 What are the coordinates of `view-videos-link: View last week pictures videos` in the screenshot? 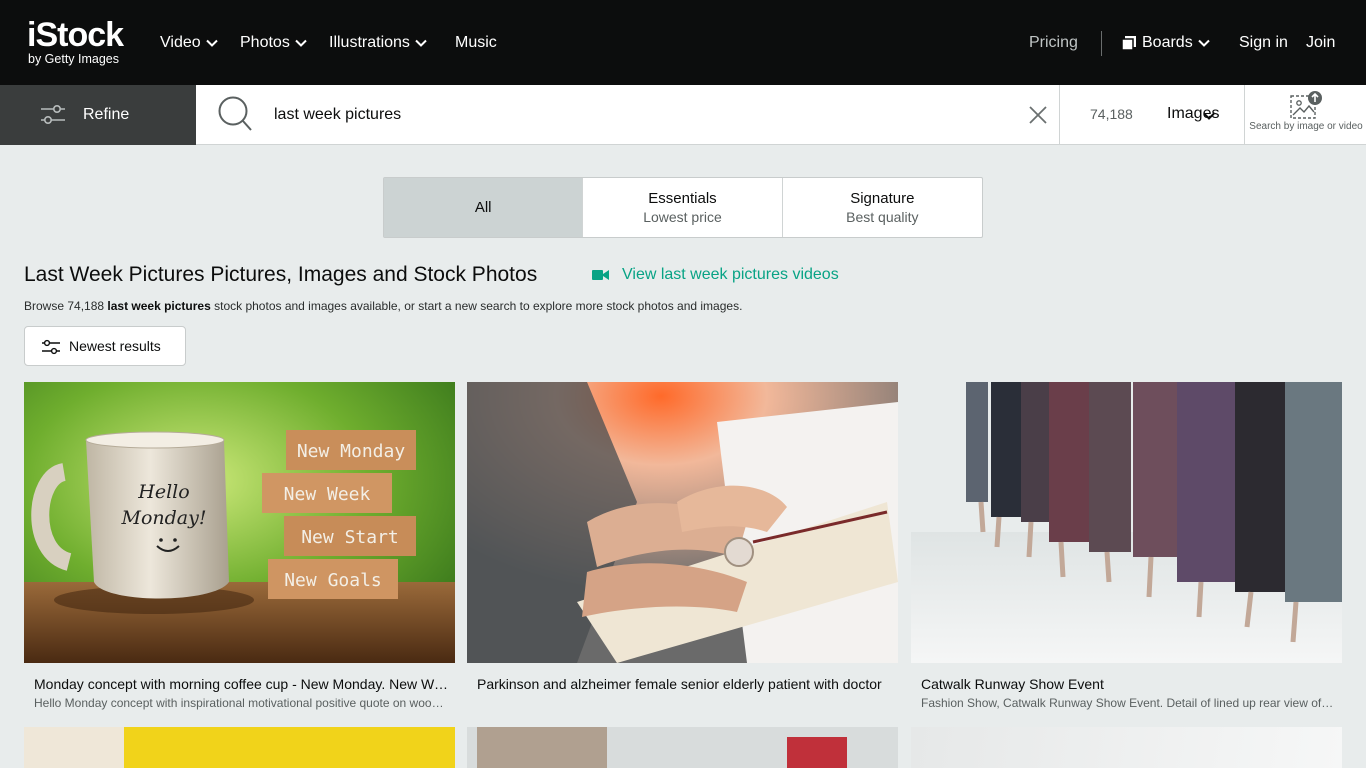 It's located at (715, 275).